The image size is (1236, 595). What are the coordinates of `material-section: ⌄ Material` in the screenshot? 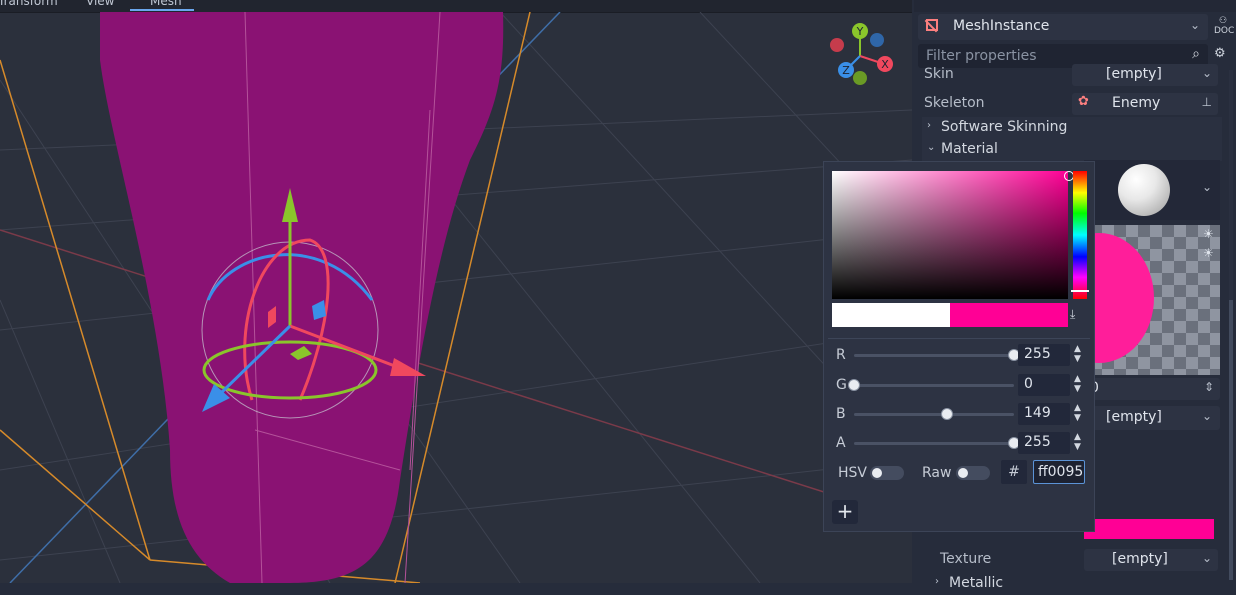 It's located at (1072, 150).